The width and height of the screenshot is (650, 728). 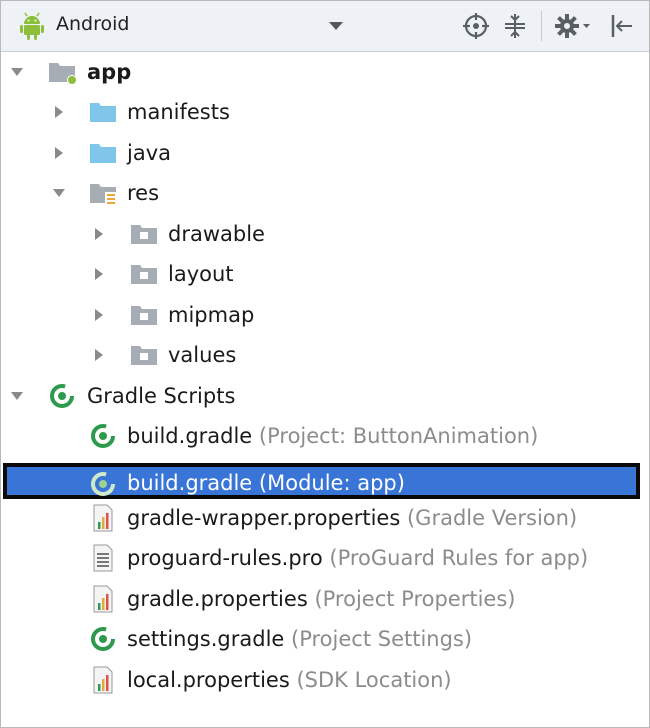 What do you see at coordinates (325, 153) in the screenshot?
I see `tree-item-java: java` at bounding box center [325, 153].